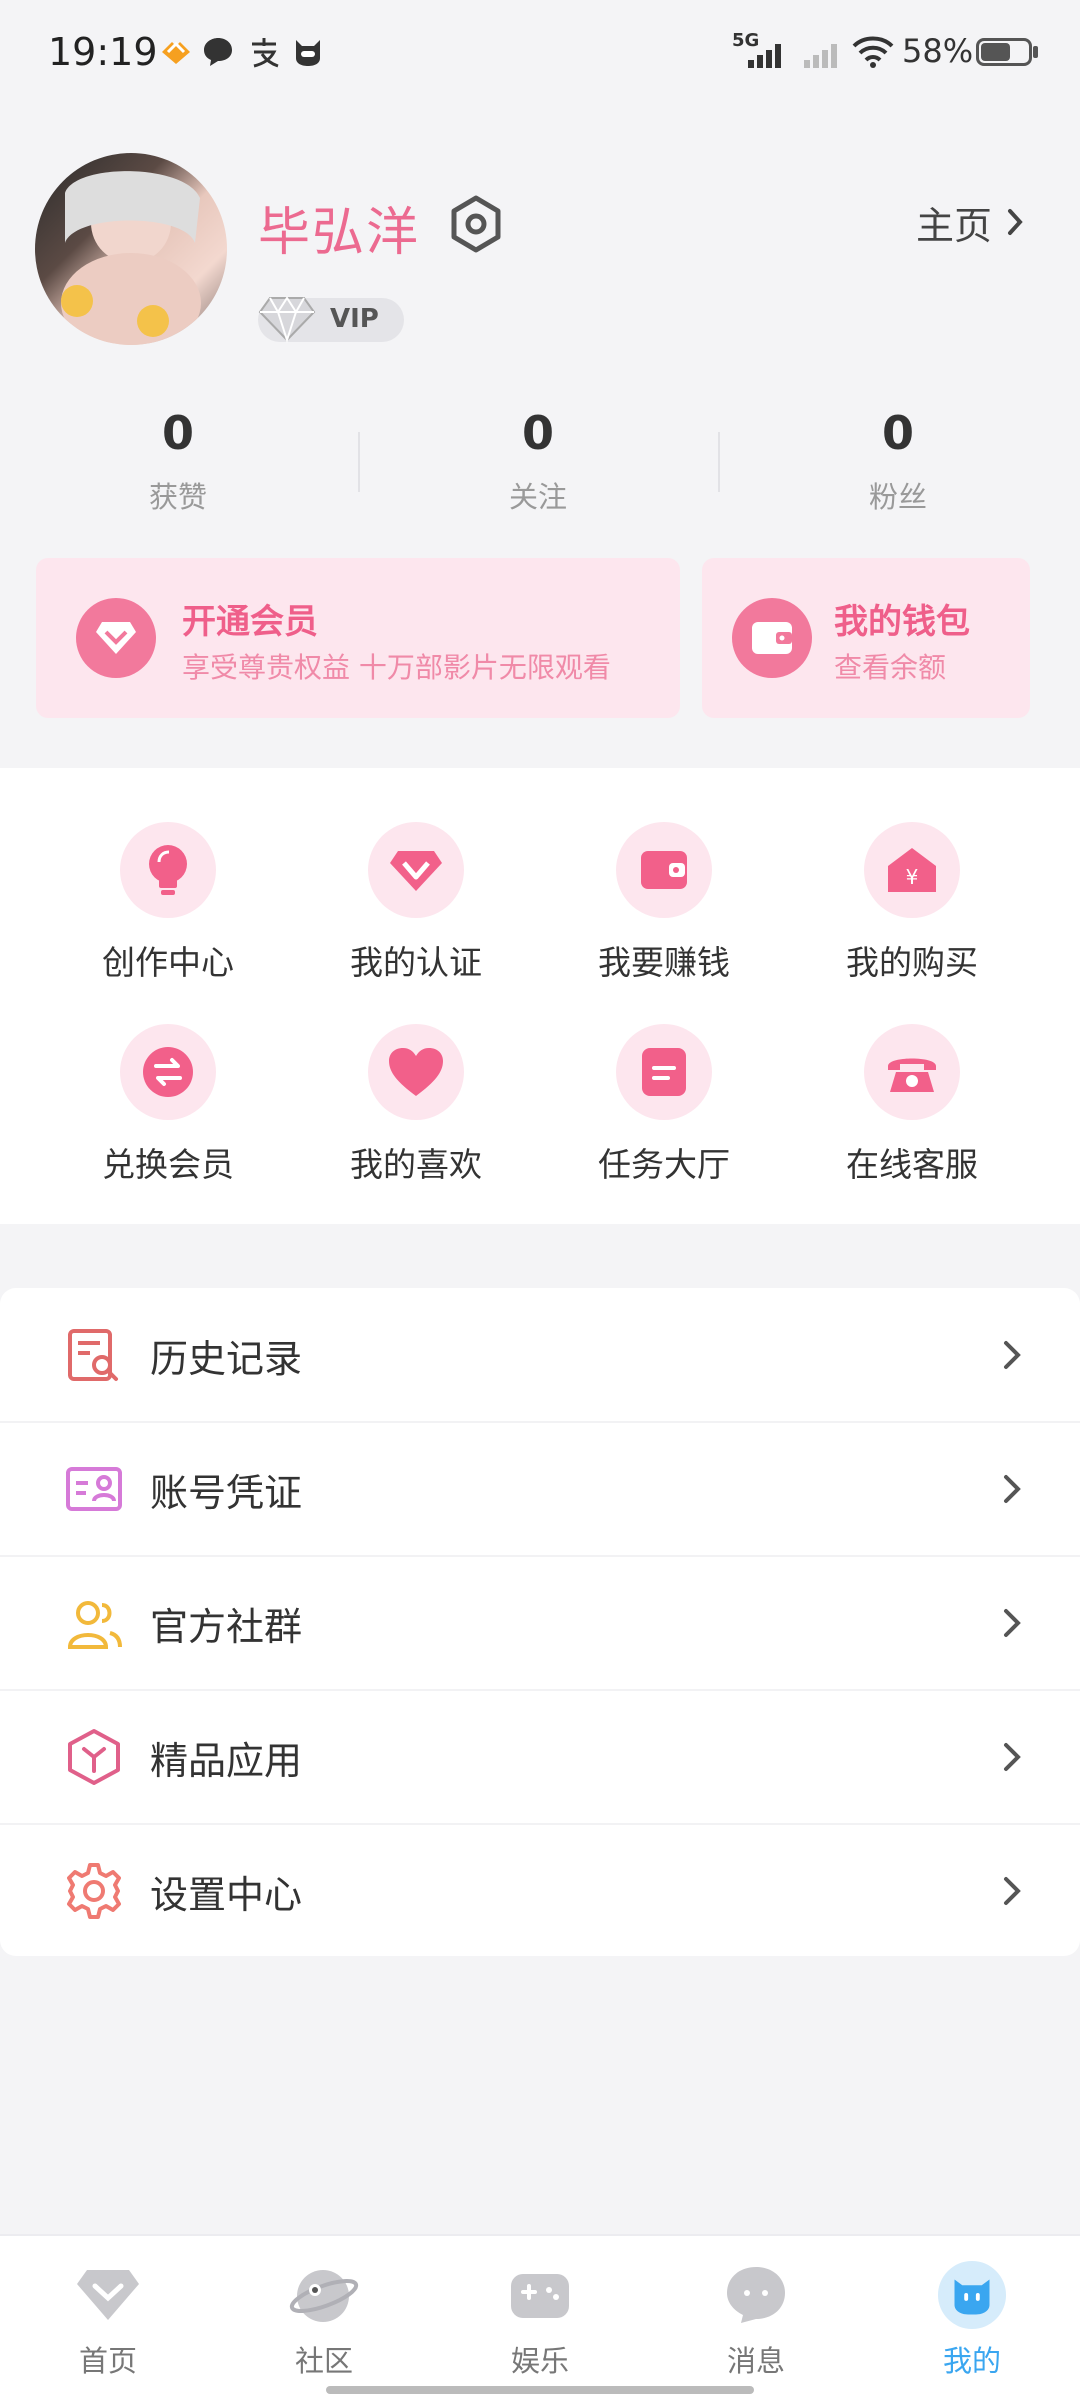 This screenshot has height=2400, width=1080. What do you see at coordinates (540, 1489) in the screenshot?
I see `menu-item-account-credential: 账号凭证` at bounding box center [540, 1489].